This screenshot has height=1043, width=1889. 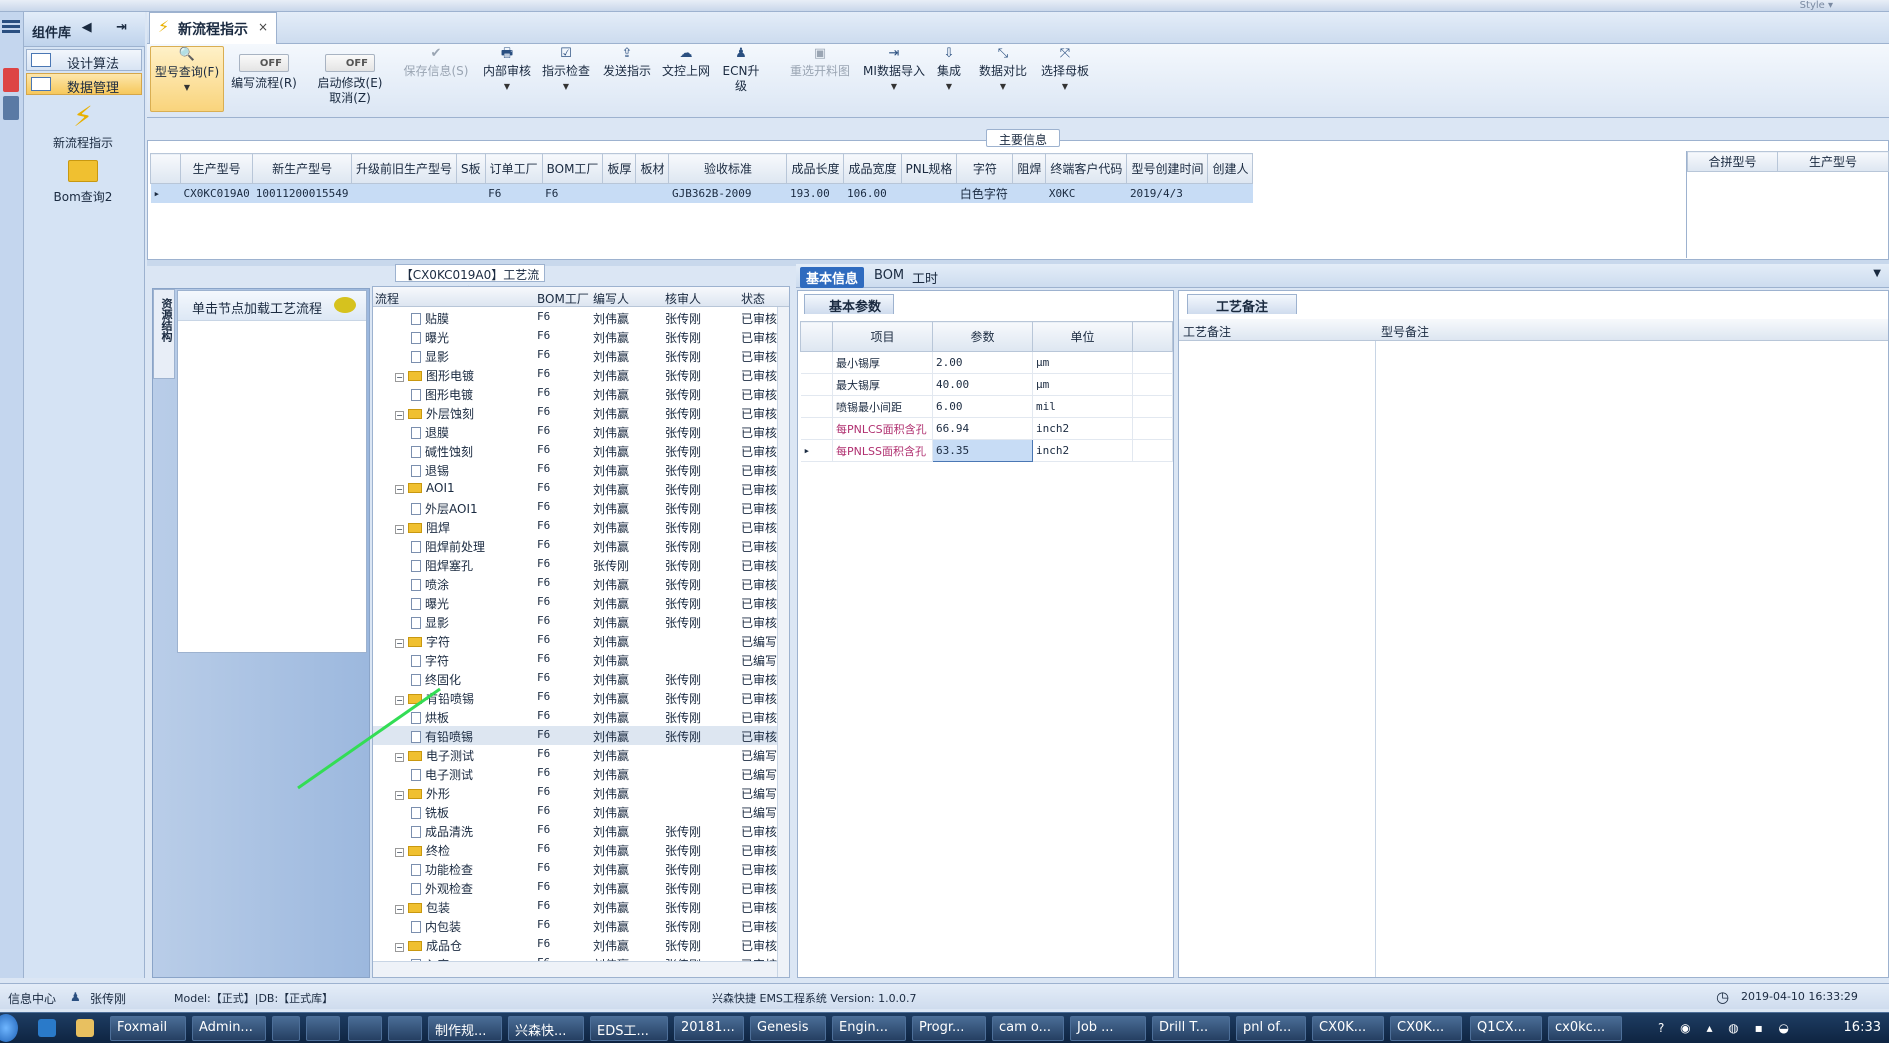 What do you see at coordinates (1003, 79) in the screenshot?
I see `data-compare-button: ⤡ 数据对比 ▼` at bounding box center [1003, 79].